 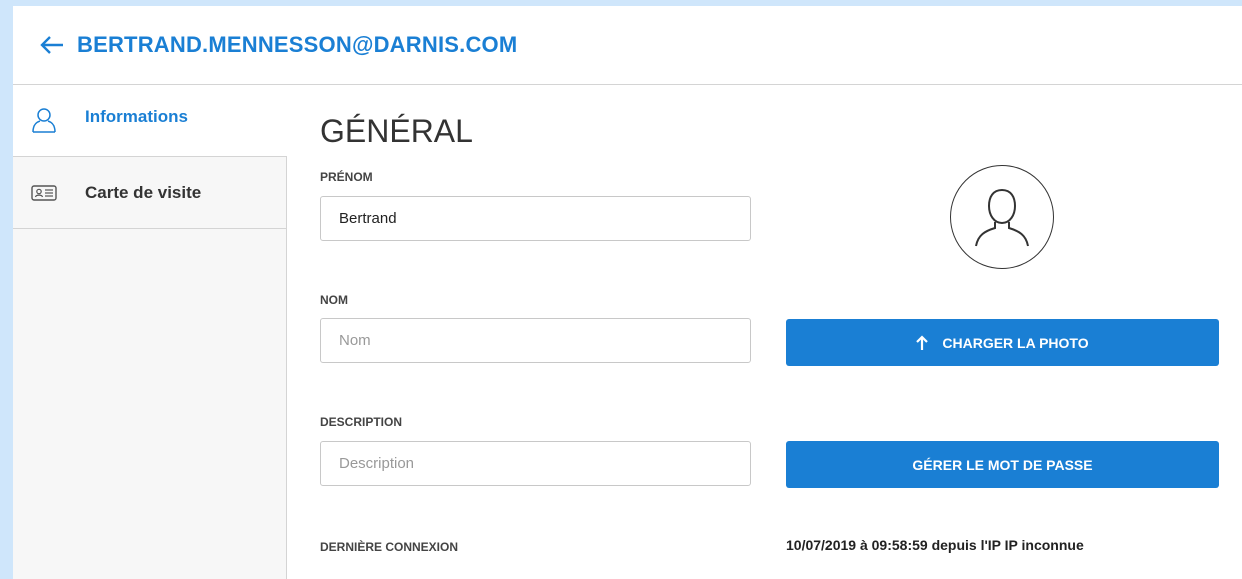 I want to click on sidebar-item-carte-de-visite: Carte de visite, so click(x=149, y=193).